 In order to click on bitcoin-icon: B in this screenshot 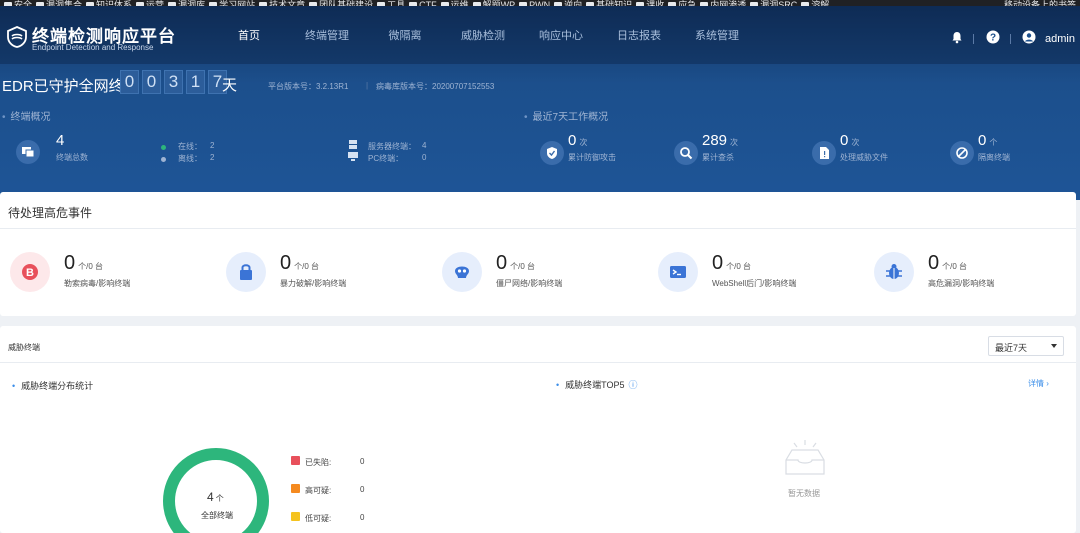, I will do `click(30, 272)`.